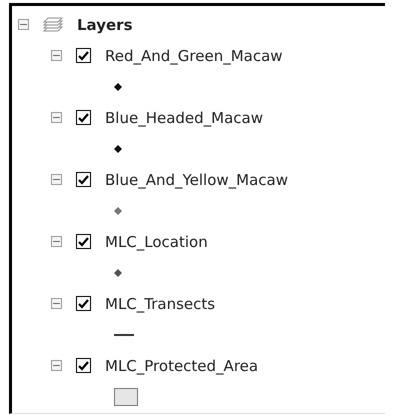  Describe the element at coordinates (184, 117) in the screenshot. I see `layer-name: Blue_Headed_Macaw` at that location.